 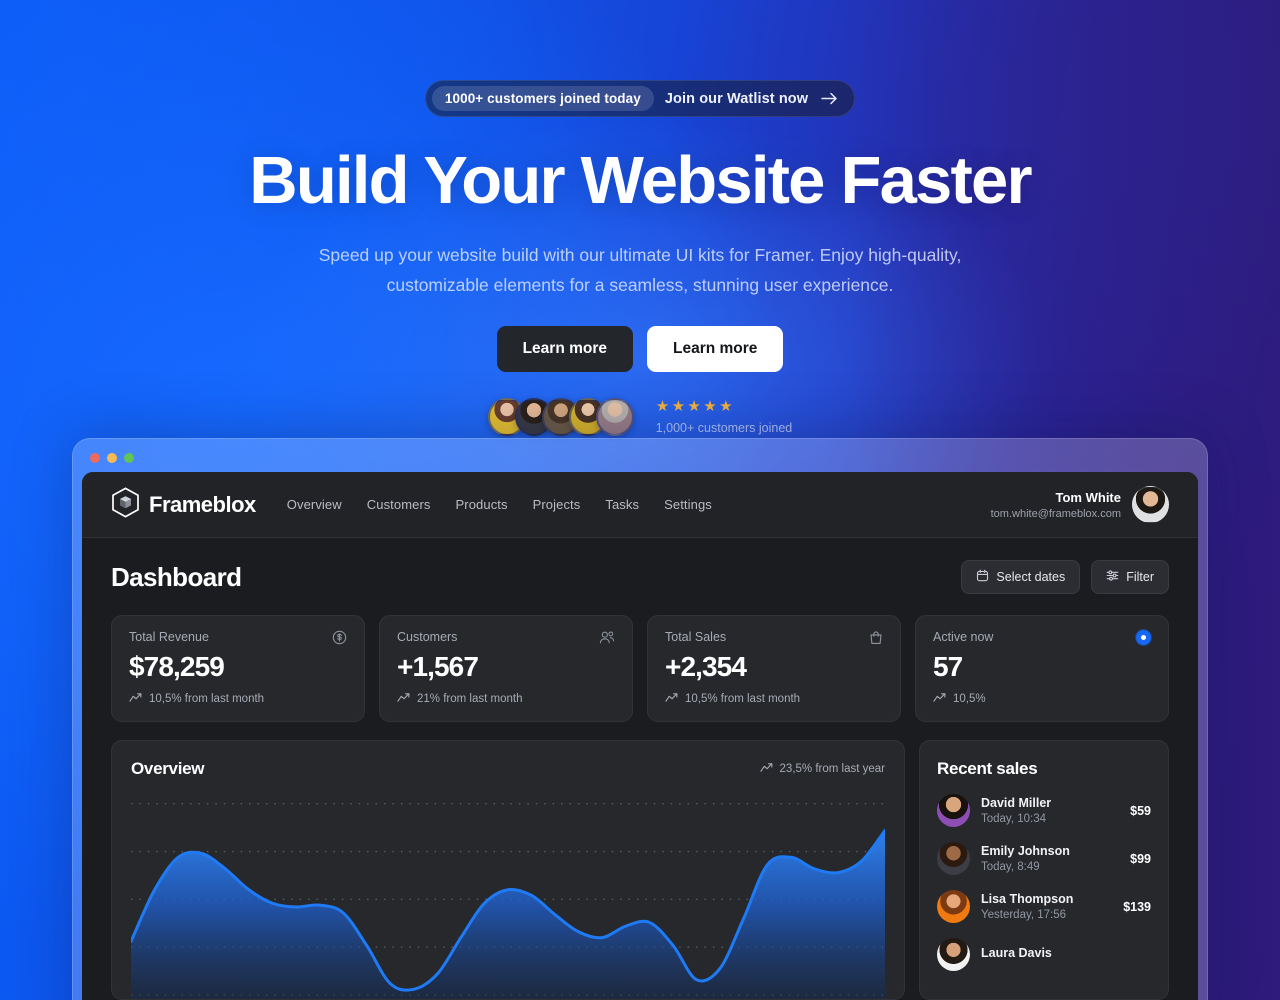 I want to click on nav-item-products: Products, so click(x=482, y=504).